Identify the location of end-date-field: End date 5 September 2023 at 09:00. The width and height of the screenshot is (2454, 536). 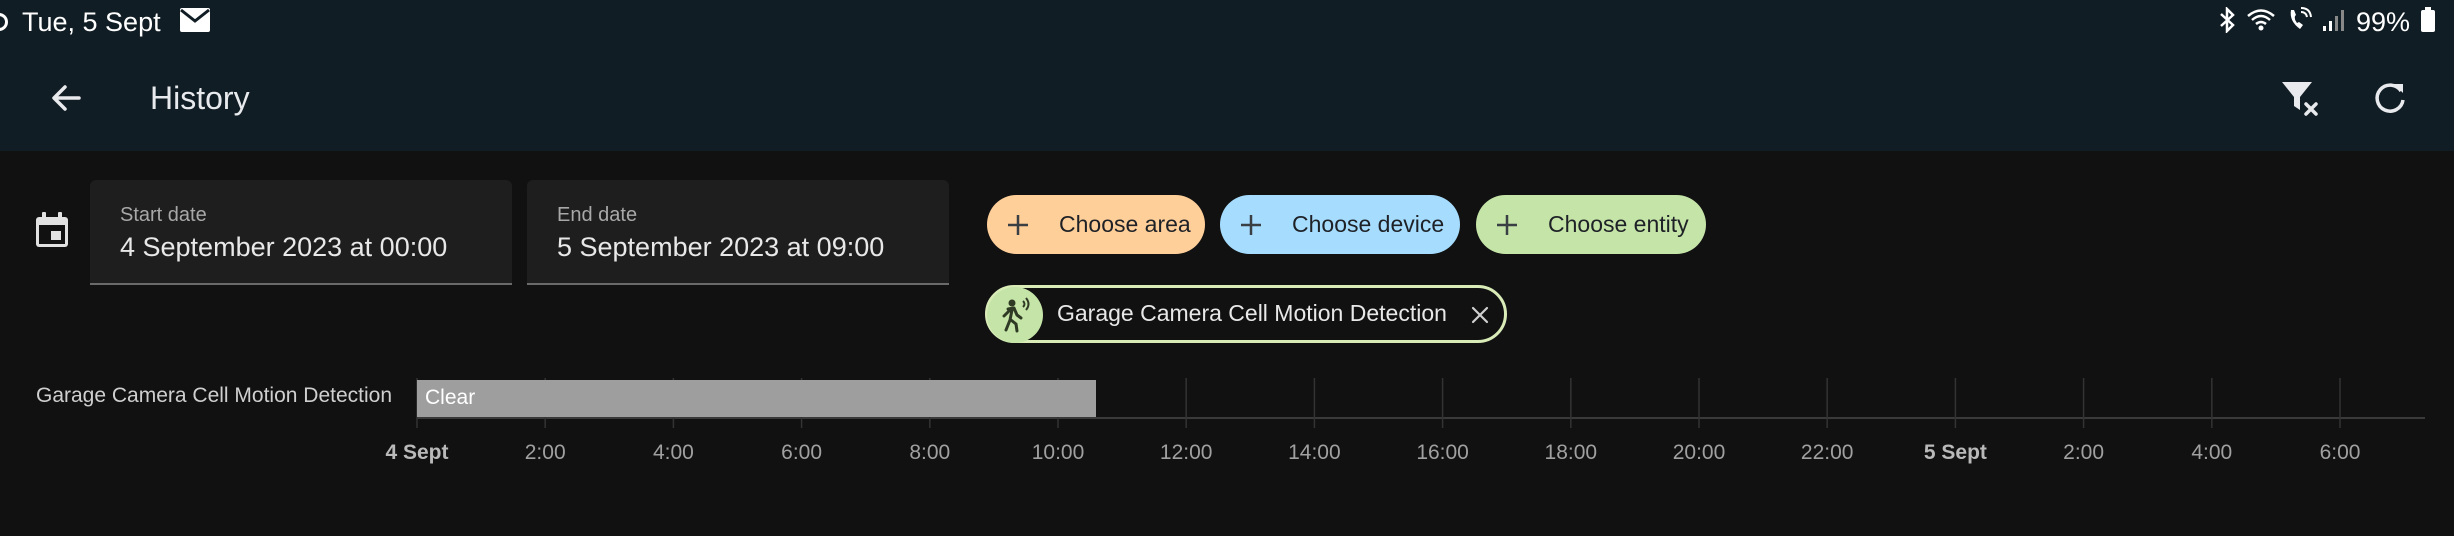
(738, 232).